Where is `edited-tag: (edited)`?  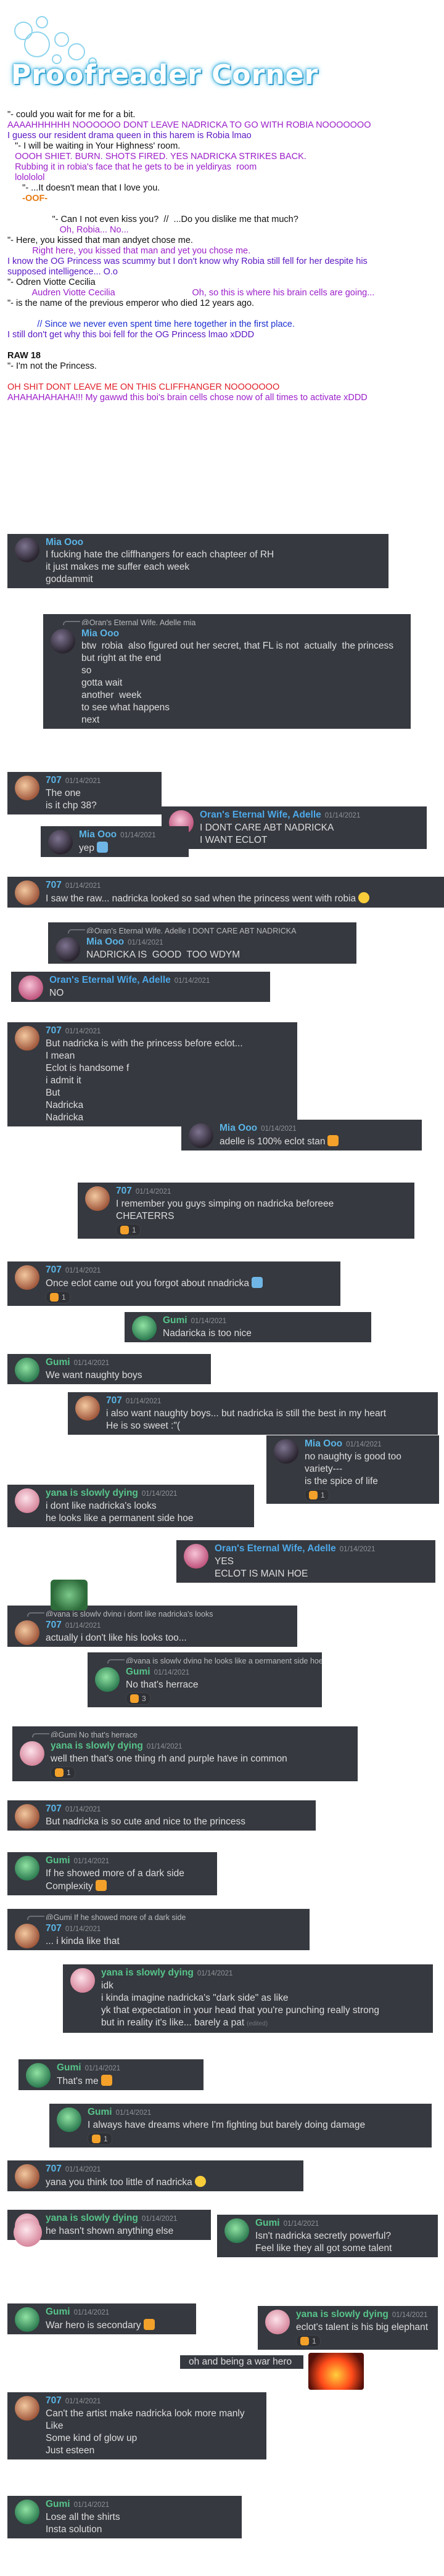
edited-tag: (edited) is located at coordinates (258, 2023).